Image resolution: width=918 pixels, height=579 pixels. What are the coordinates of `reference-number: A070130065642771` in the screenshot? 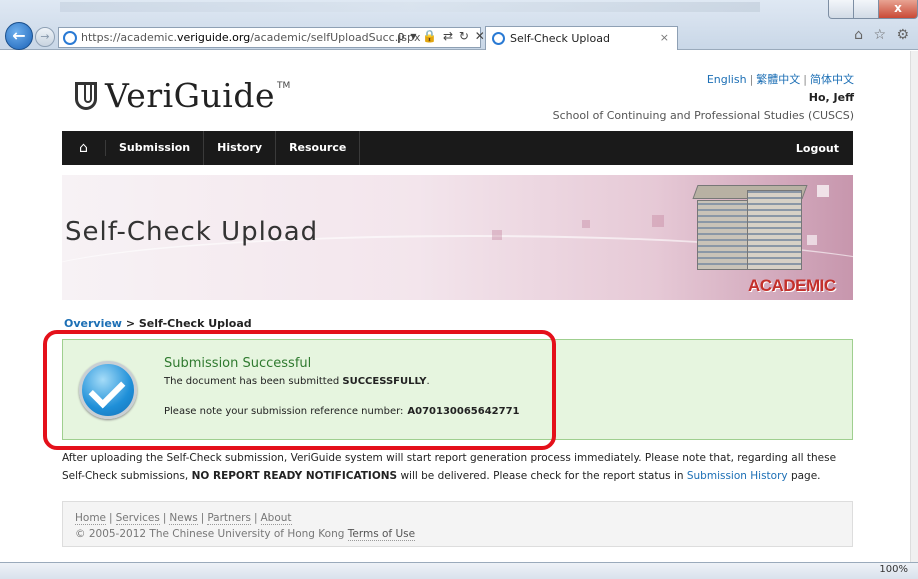 It's located at (463, 411).